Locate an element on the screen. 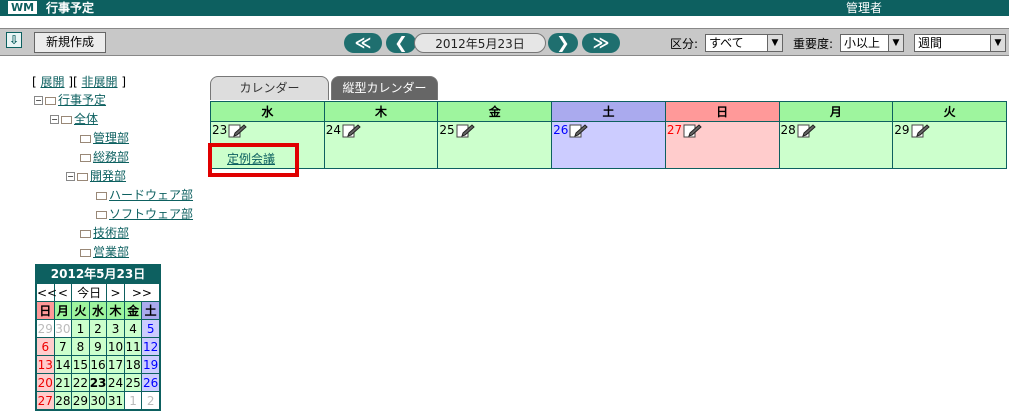 The height and width of the screenshot is (414, 1009). tree-dept: 管理部 is located at coordinates (111, 138).